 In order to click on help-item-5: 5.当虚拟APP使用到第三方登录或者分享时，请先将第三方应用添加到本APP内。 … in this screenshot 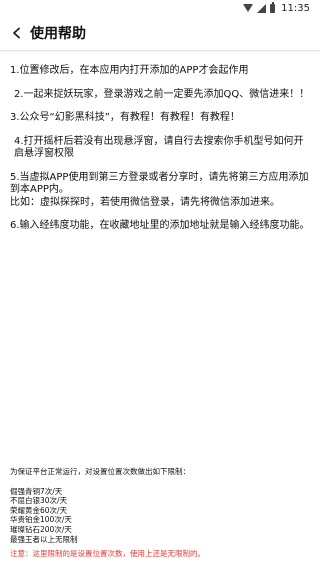, I will do `click(159, 189)`.